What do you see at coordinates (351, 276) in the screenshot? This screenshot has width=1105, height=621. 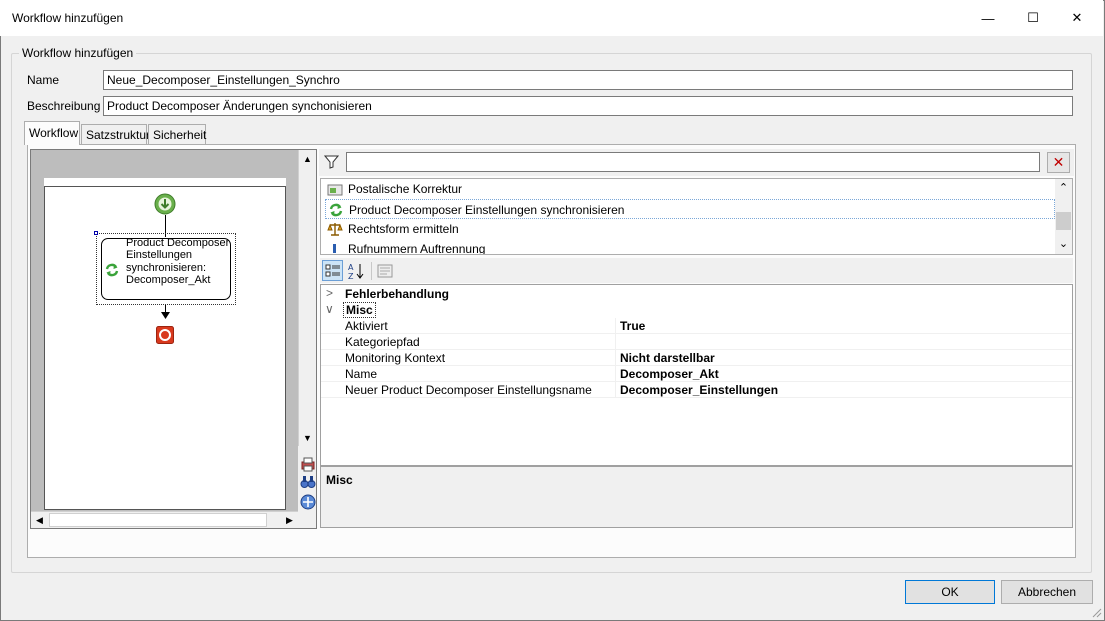 I see `svg-text: Z` at bounding box center [351, 276].